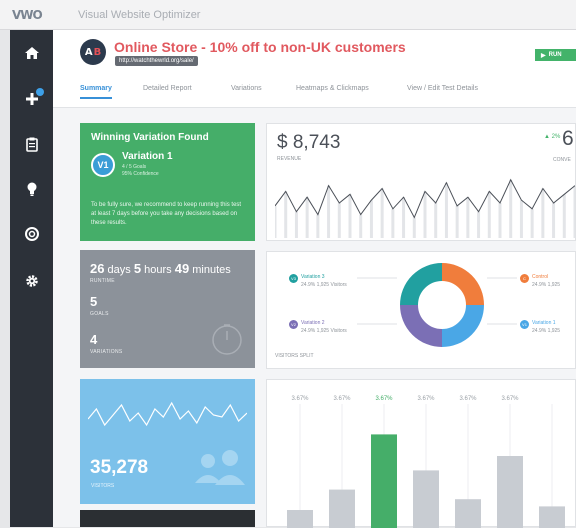  I want to click on revenue-value: $ 8,743, so click(309, 142).